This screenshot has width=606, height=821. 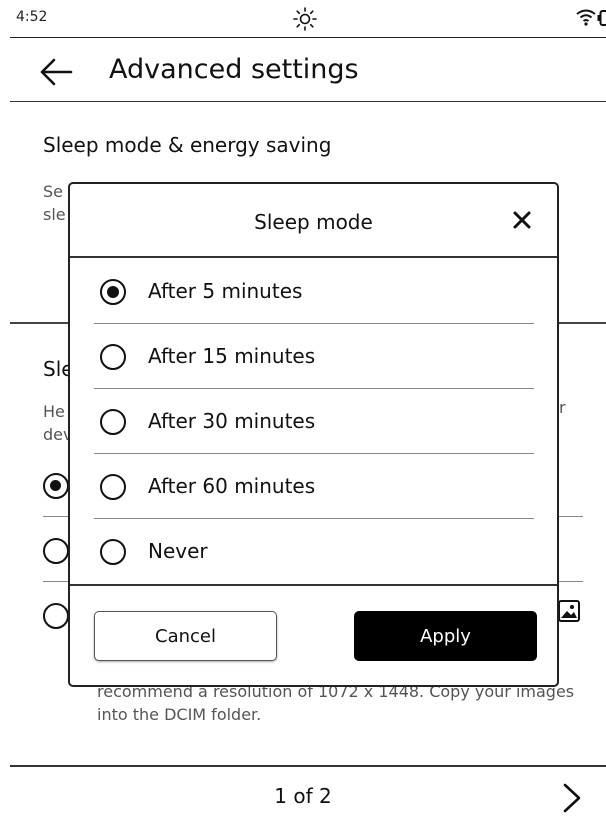 I want to click on chevron-right-icon, so click(x=572, y=798).